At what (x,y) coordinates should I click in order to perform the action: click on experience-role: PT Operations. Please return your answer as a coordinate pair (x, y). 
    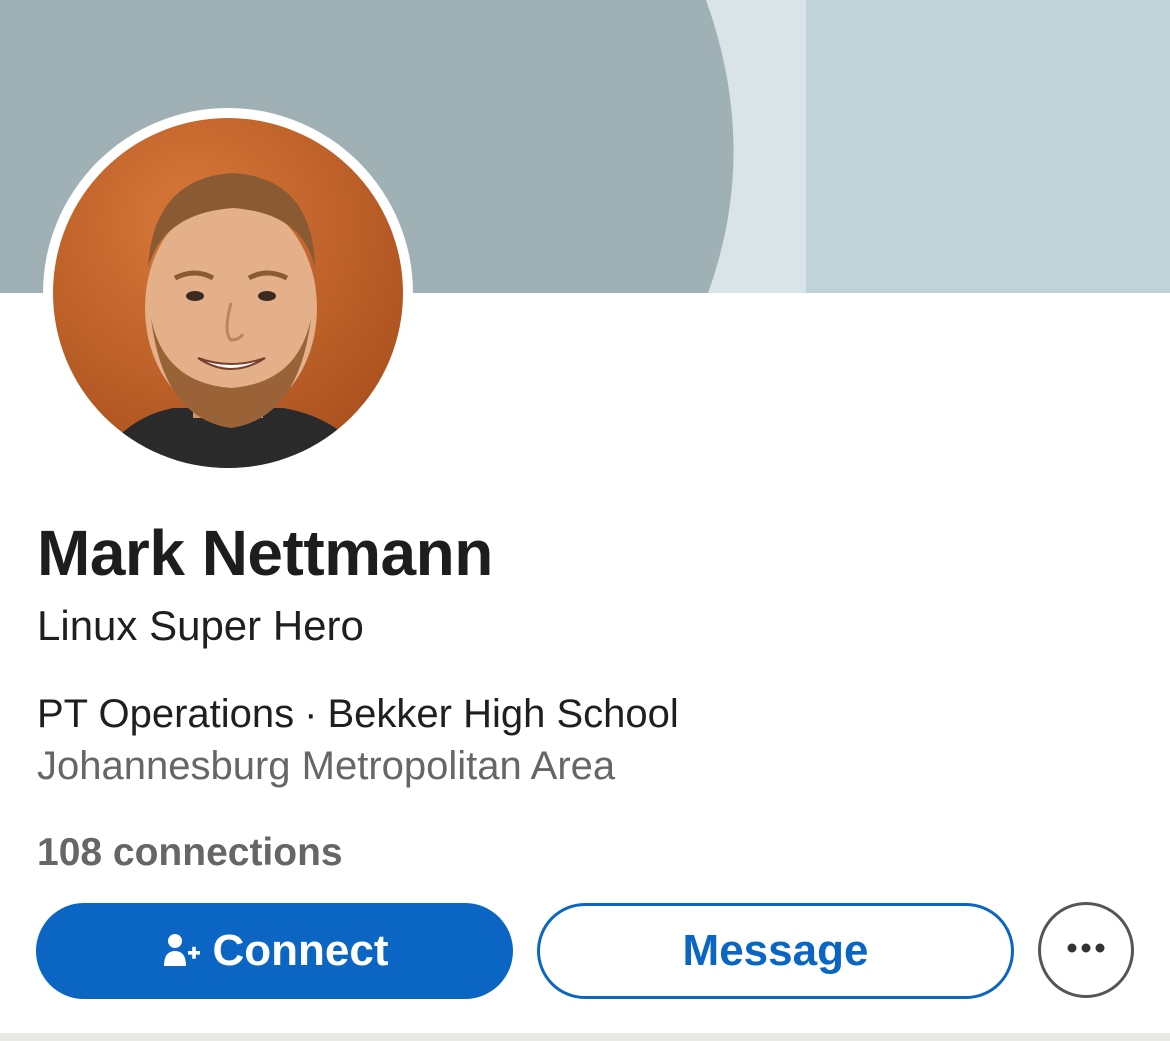
    Looking at the image, I should click on (166, 714).